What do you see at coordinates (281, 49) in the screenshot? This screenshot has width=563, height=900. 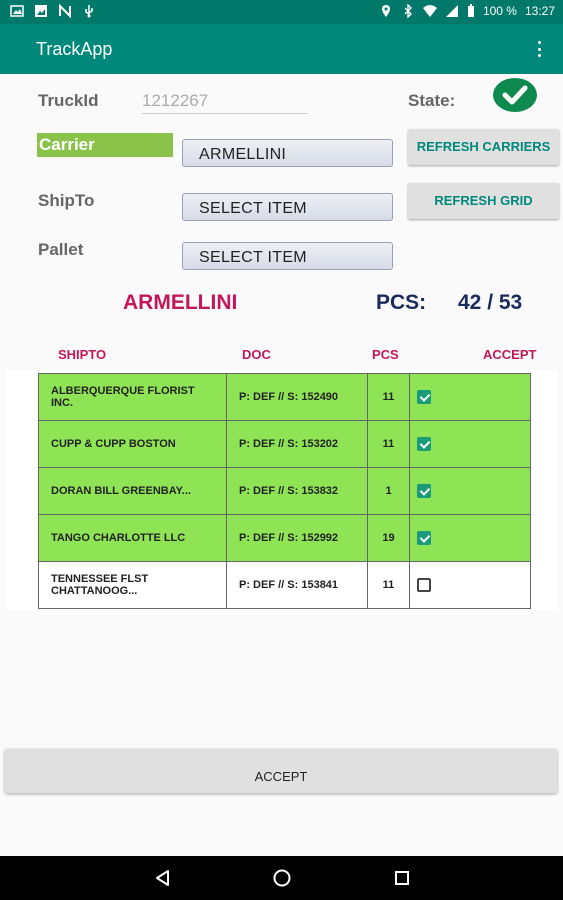 I see `app-bar: TrackApp` at bounding box center [281, 49].